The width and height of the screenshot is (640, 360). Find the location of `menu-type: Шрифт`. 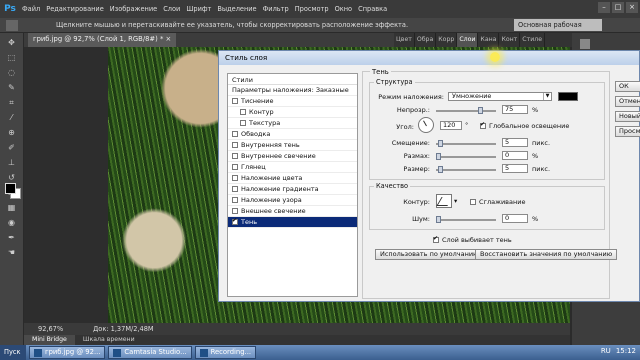

menu-type: Шрифт is located at coordinates (198, 9).